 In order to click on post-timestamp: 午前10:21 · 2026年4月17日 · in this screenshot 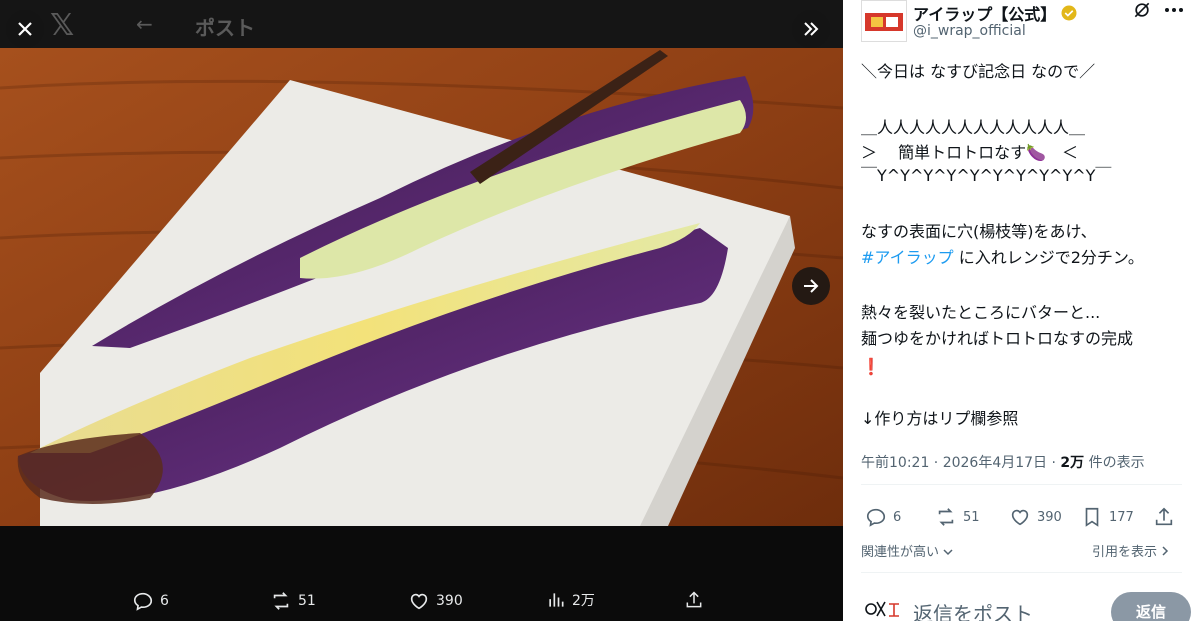, I will do `click(960, 463)`.